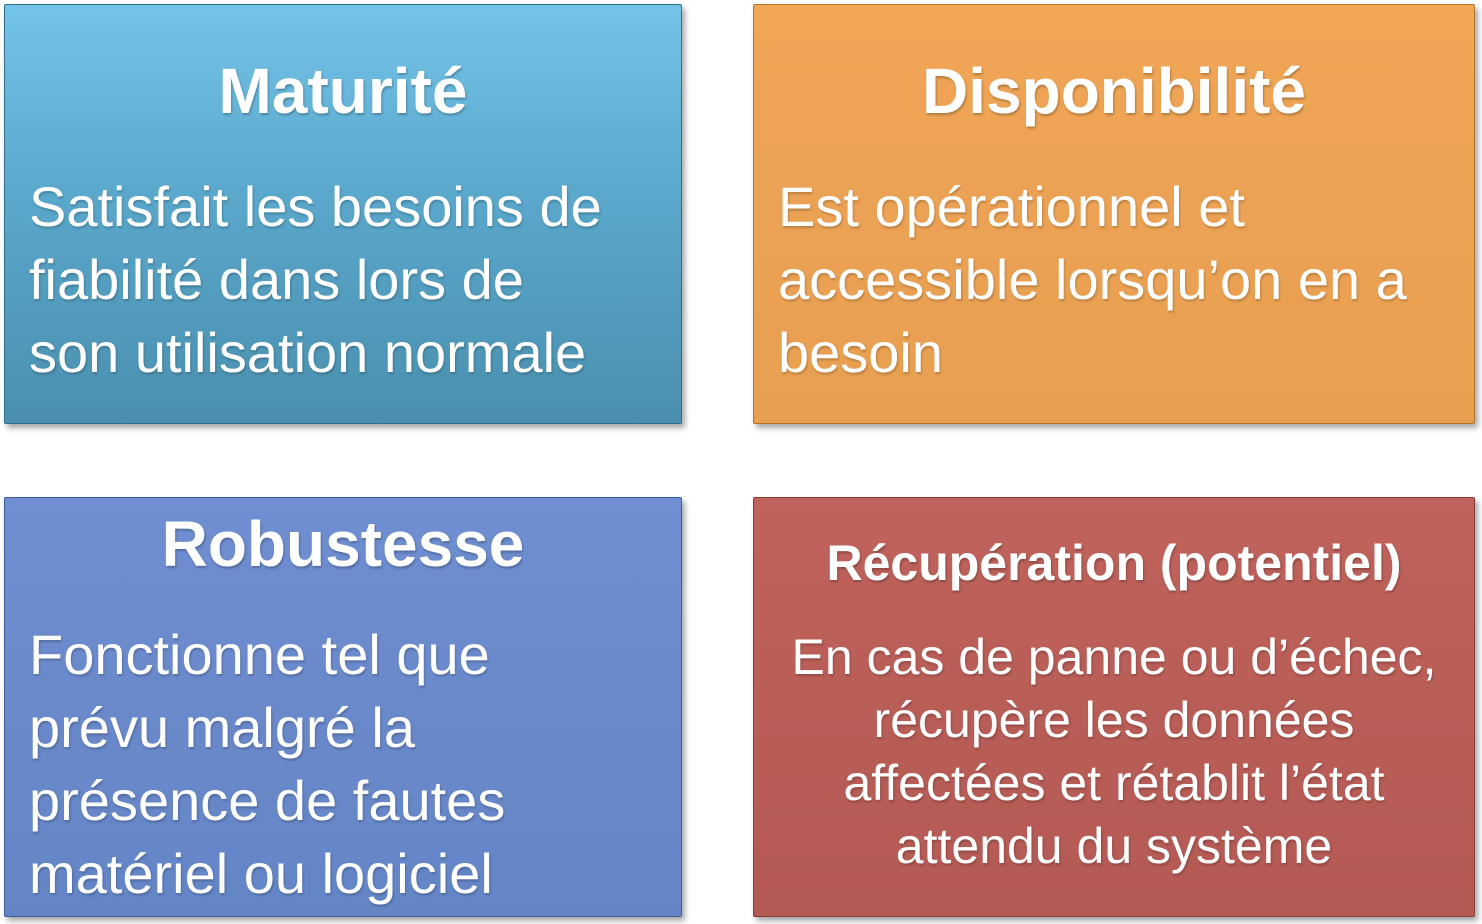 This screenshot has width=1482, height=924. I want to click on card-title-robustesse: Robustesse, so click(343, 544).